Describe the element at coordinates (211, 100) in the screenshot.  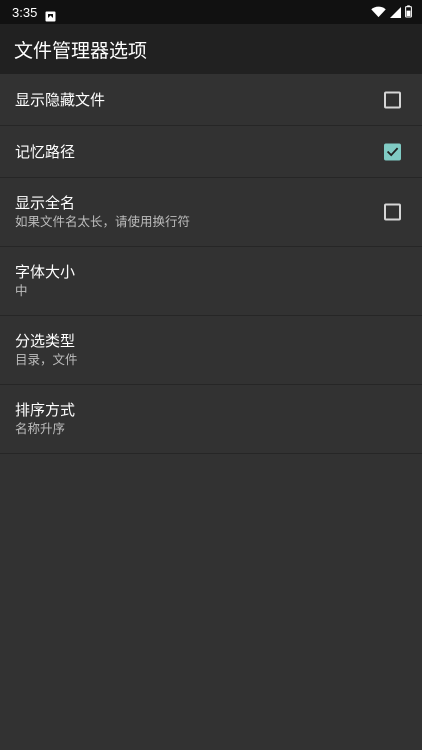
I see `setting-show-hidden-files: 显示隐藏文件` at that location.